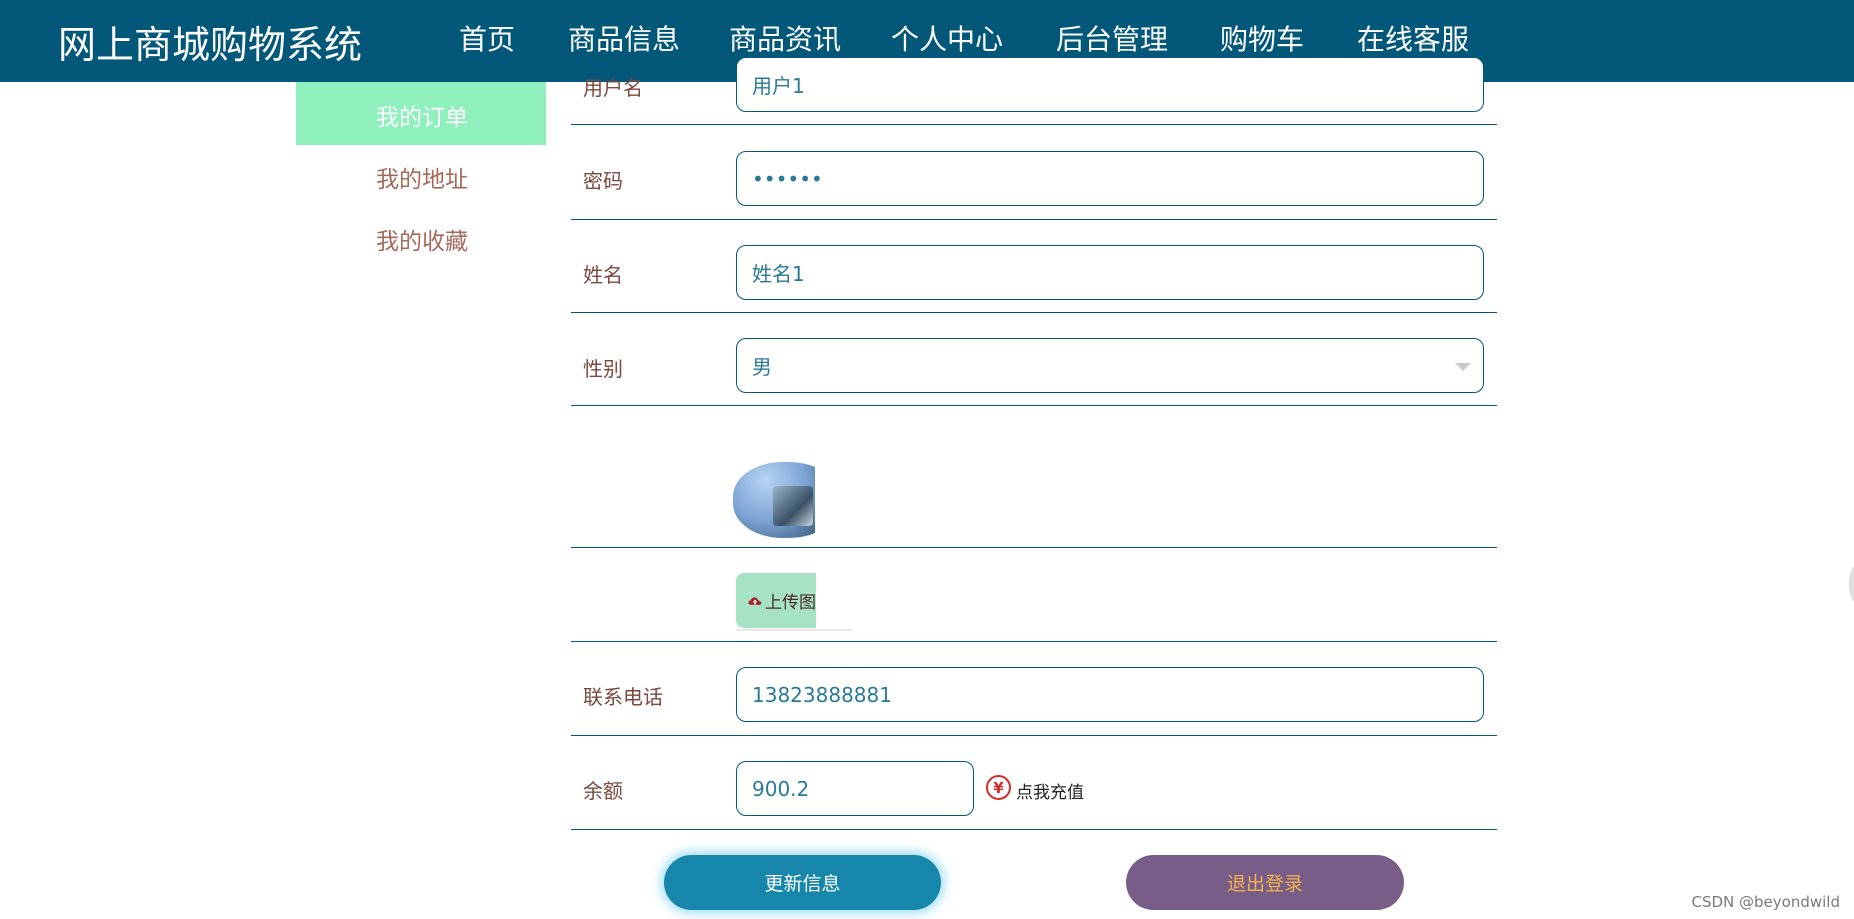 The image size is (1854, 919). I want to click on password-field: ••••••, so click(1110, 178).